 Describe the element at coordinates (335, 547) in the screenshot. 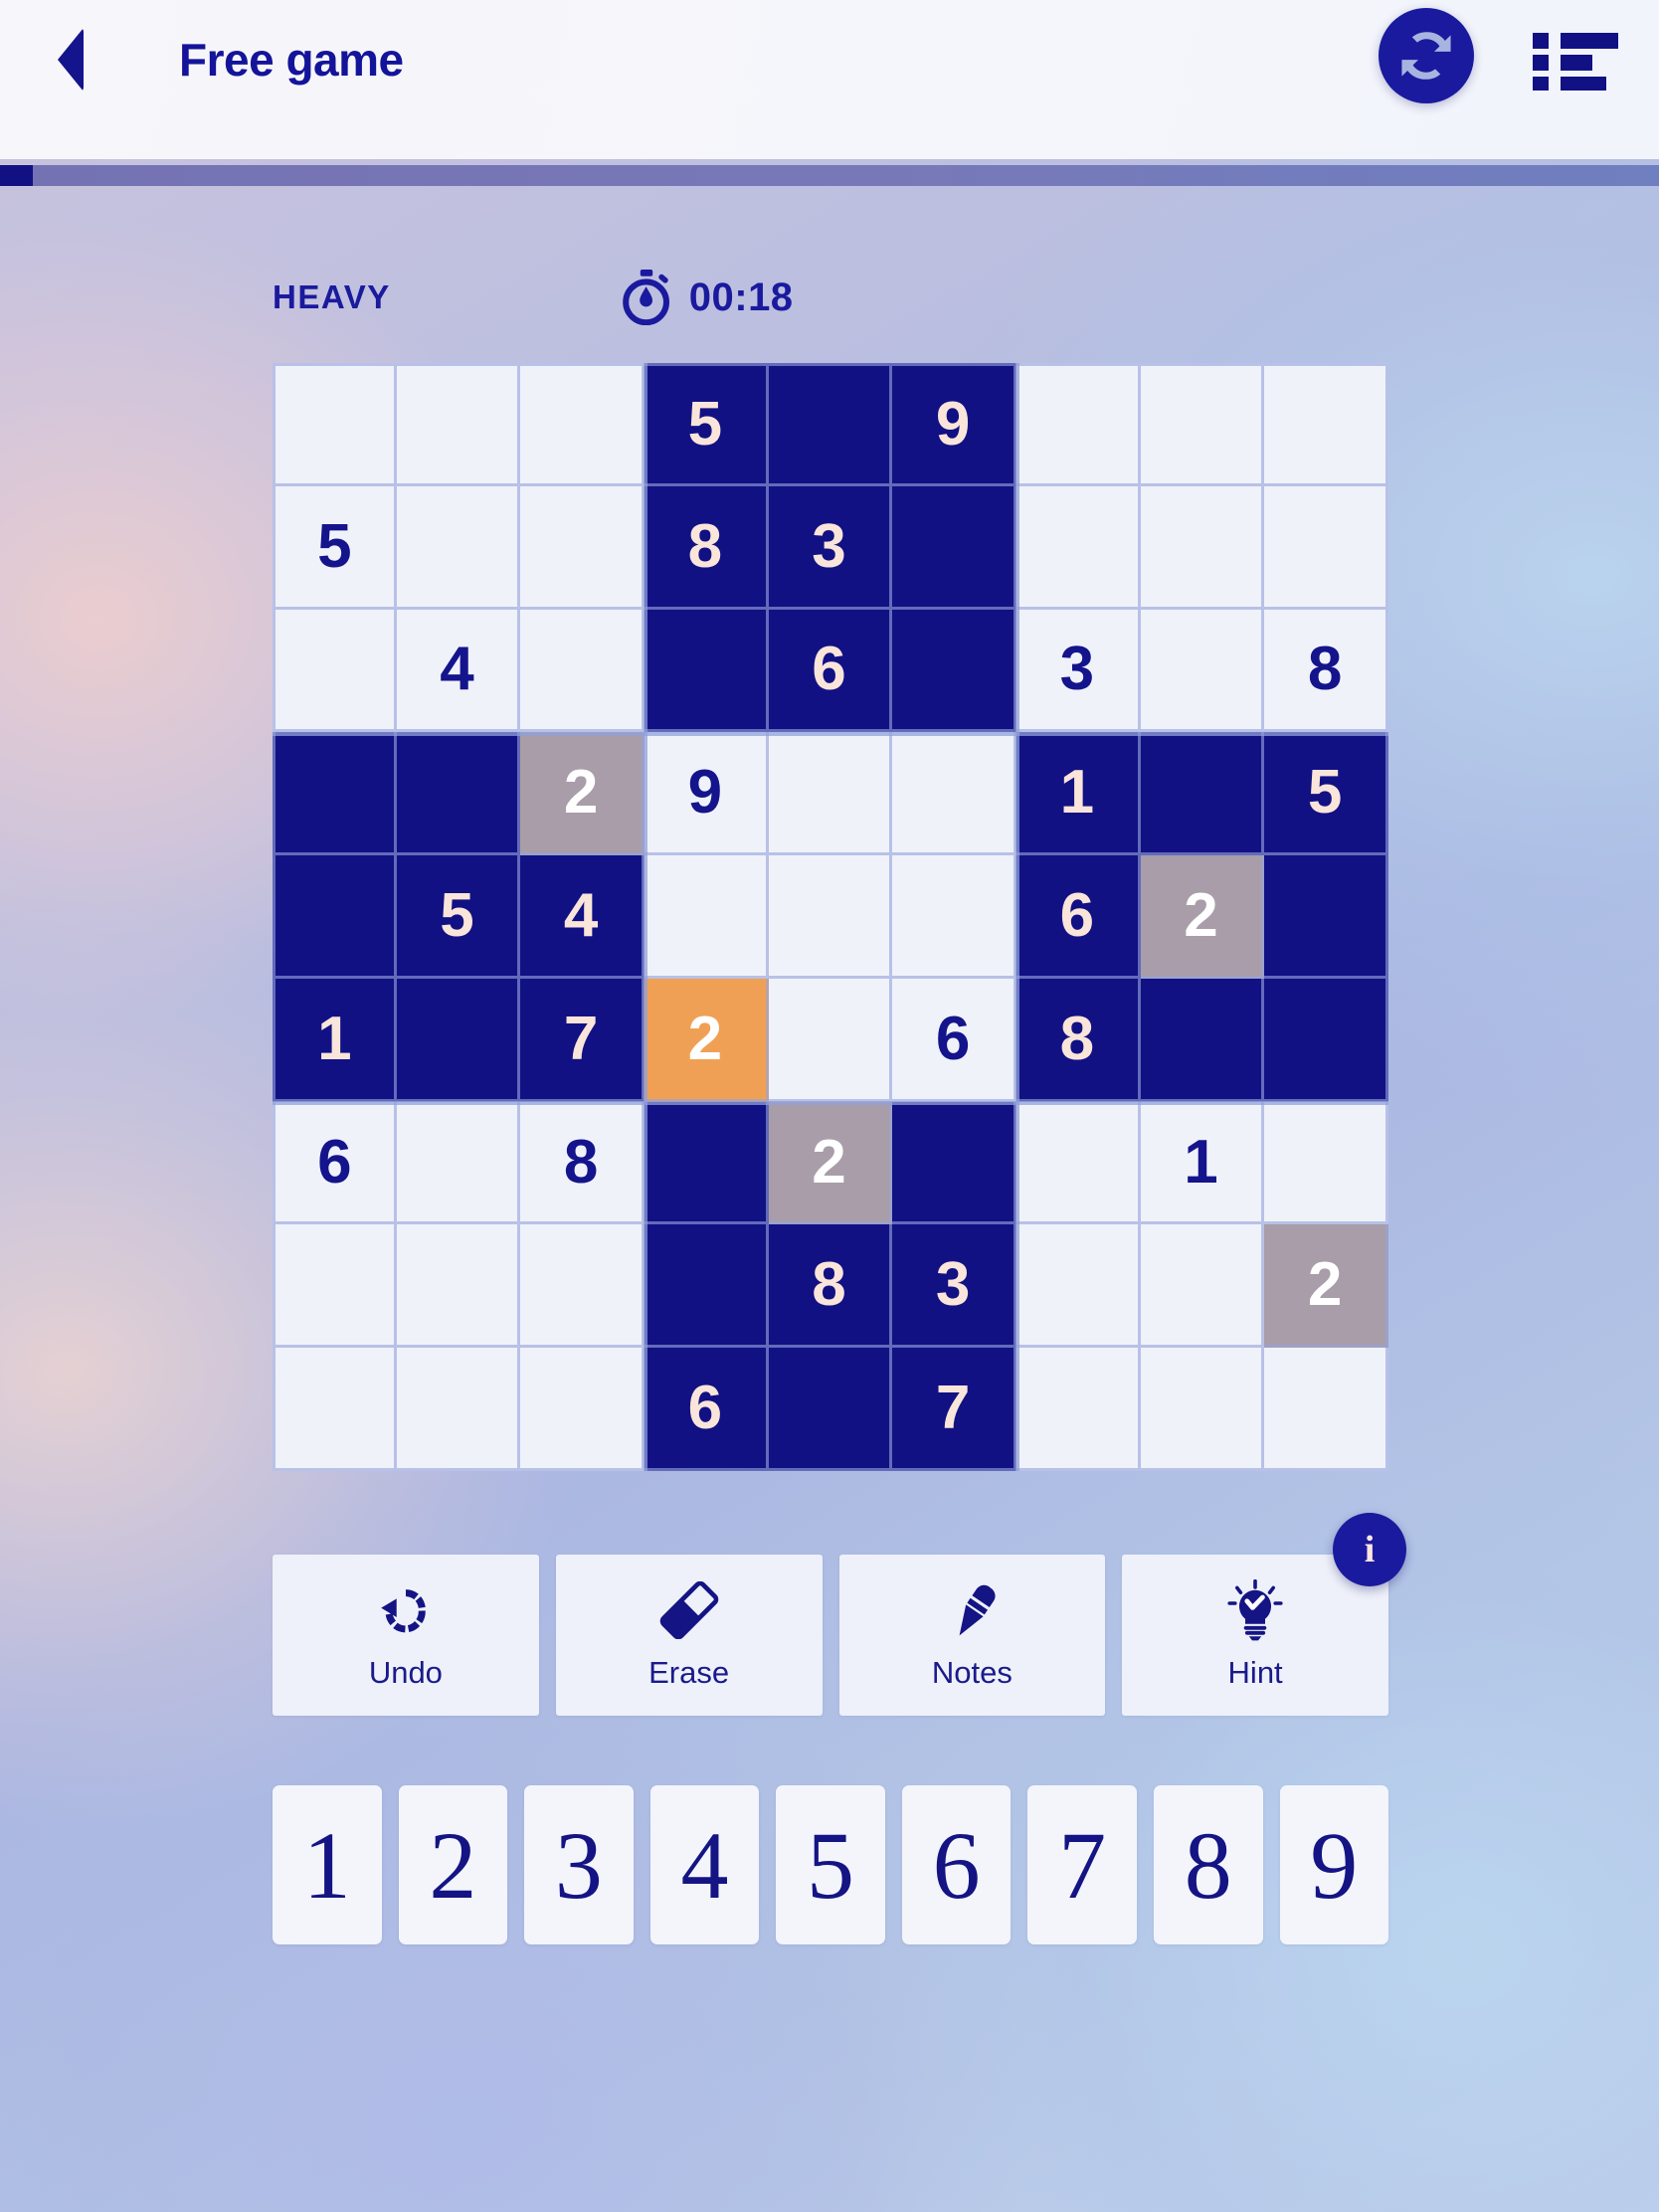

I see `sudoku-cell-r2c1: 5` at that location.